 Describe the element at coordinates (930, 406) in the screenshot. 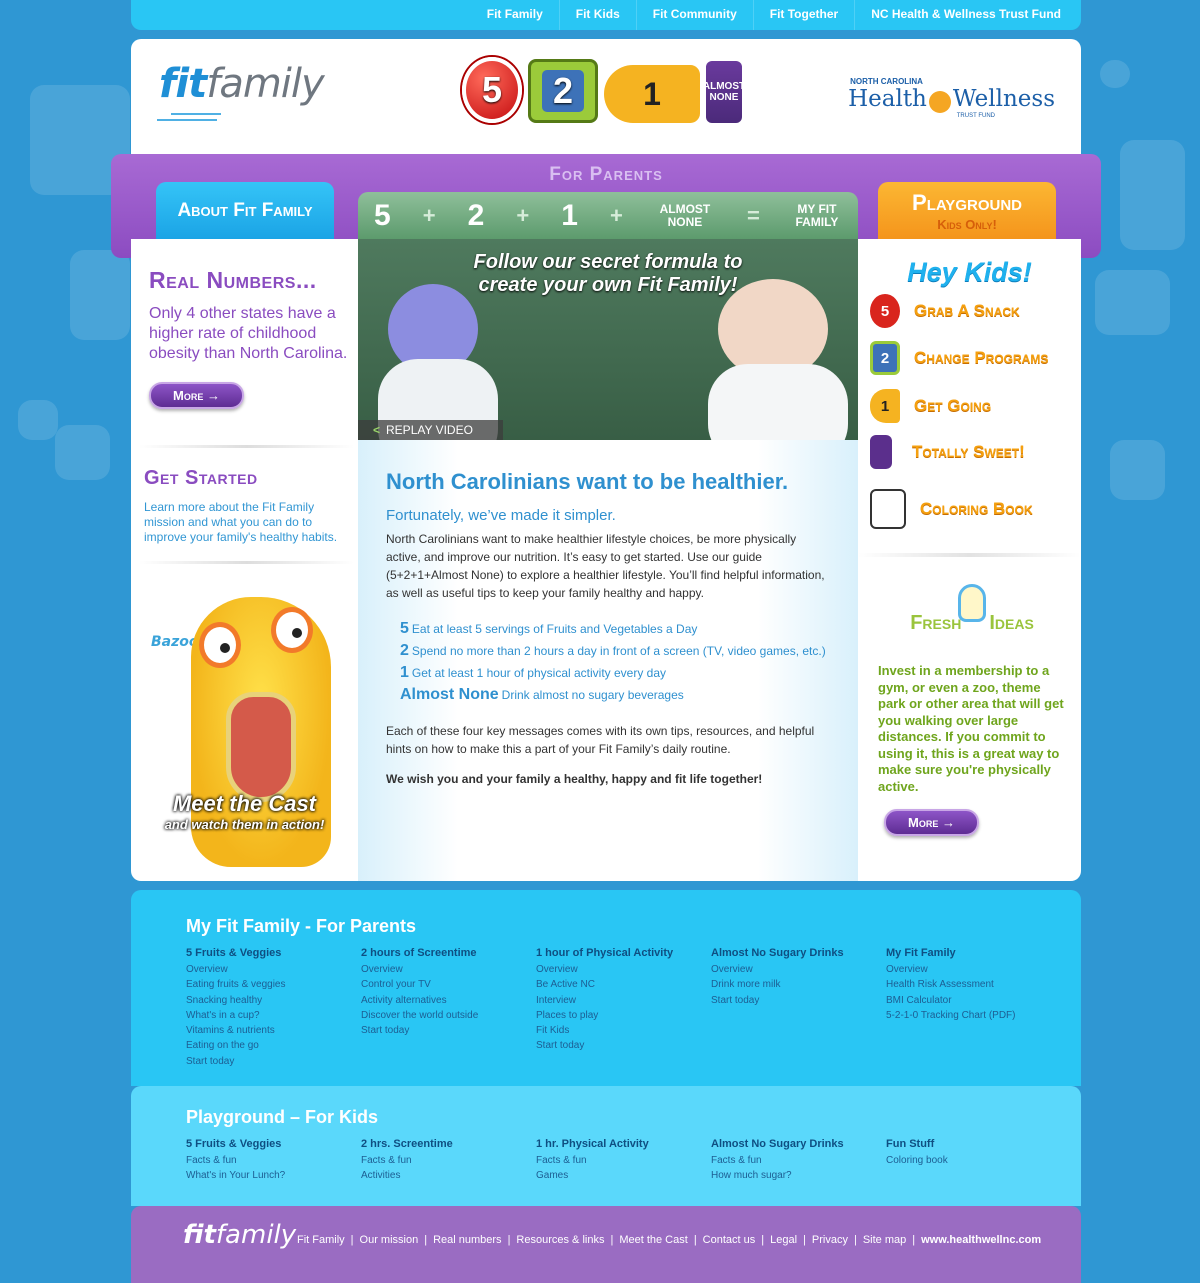

I see `kids-link-get-going: 1 Get Going` at that location.